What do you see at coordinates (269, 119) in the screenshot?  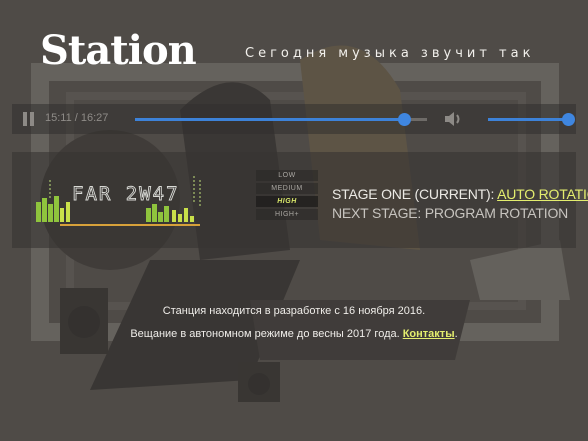 I see `progress-fill` at bounding box center [269, 119].